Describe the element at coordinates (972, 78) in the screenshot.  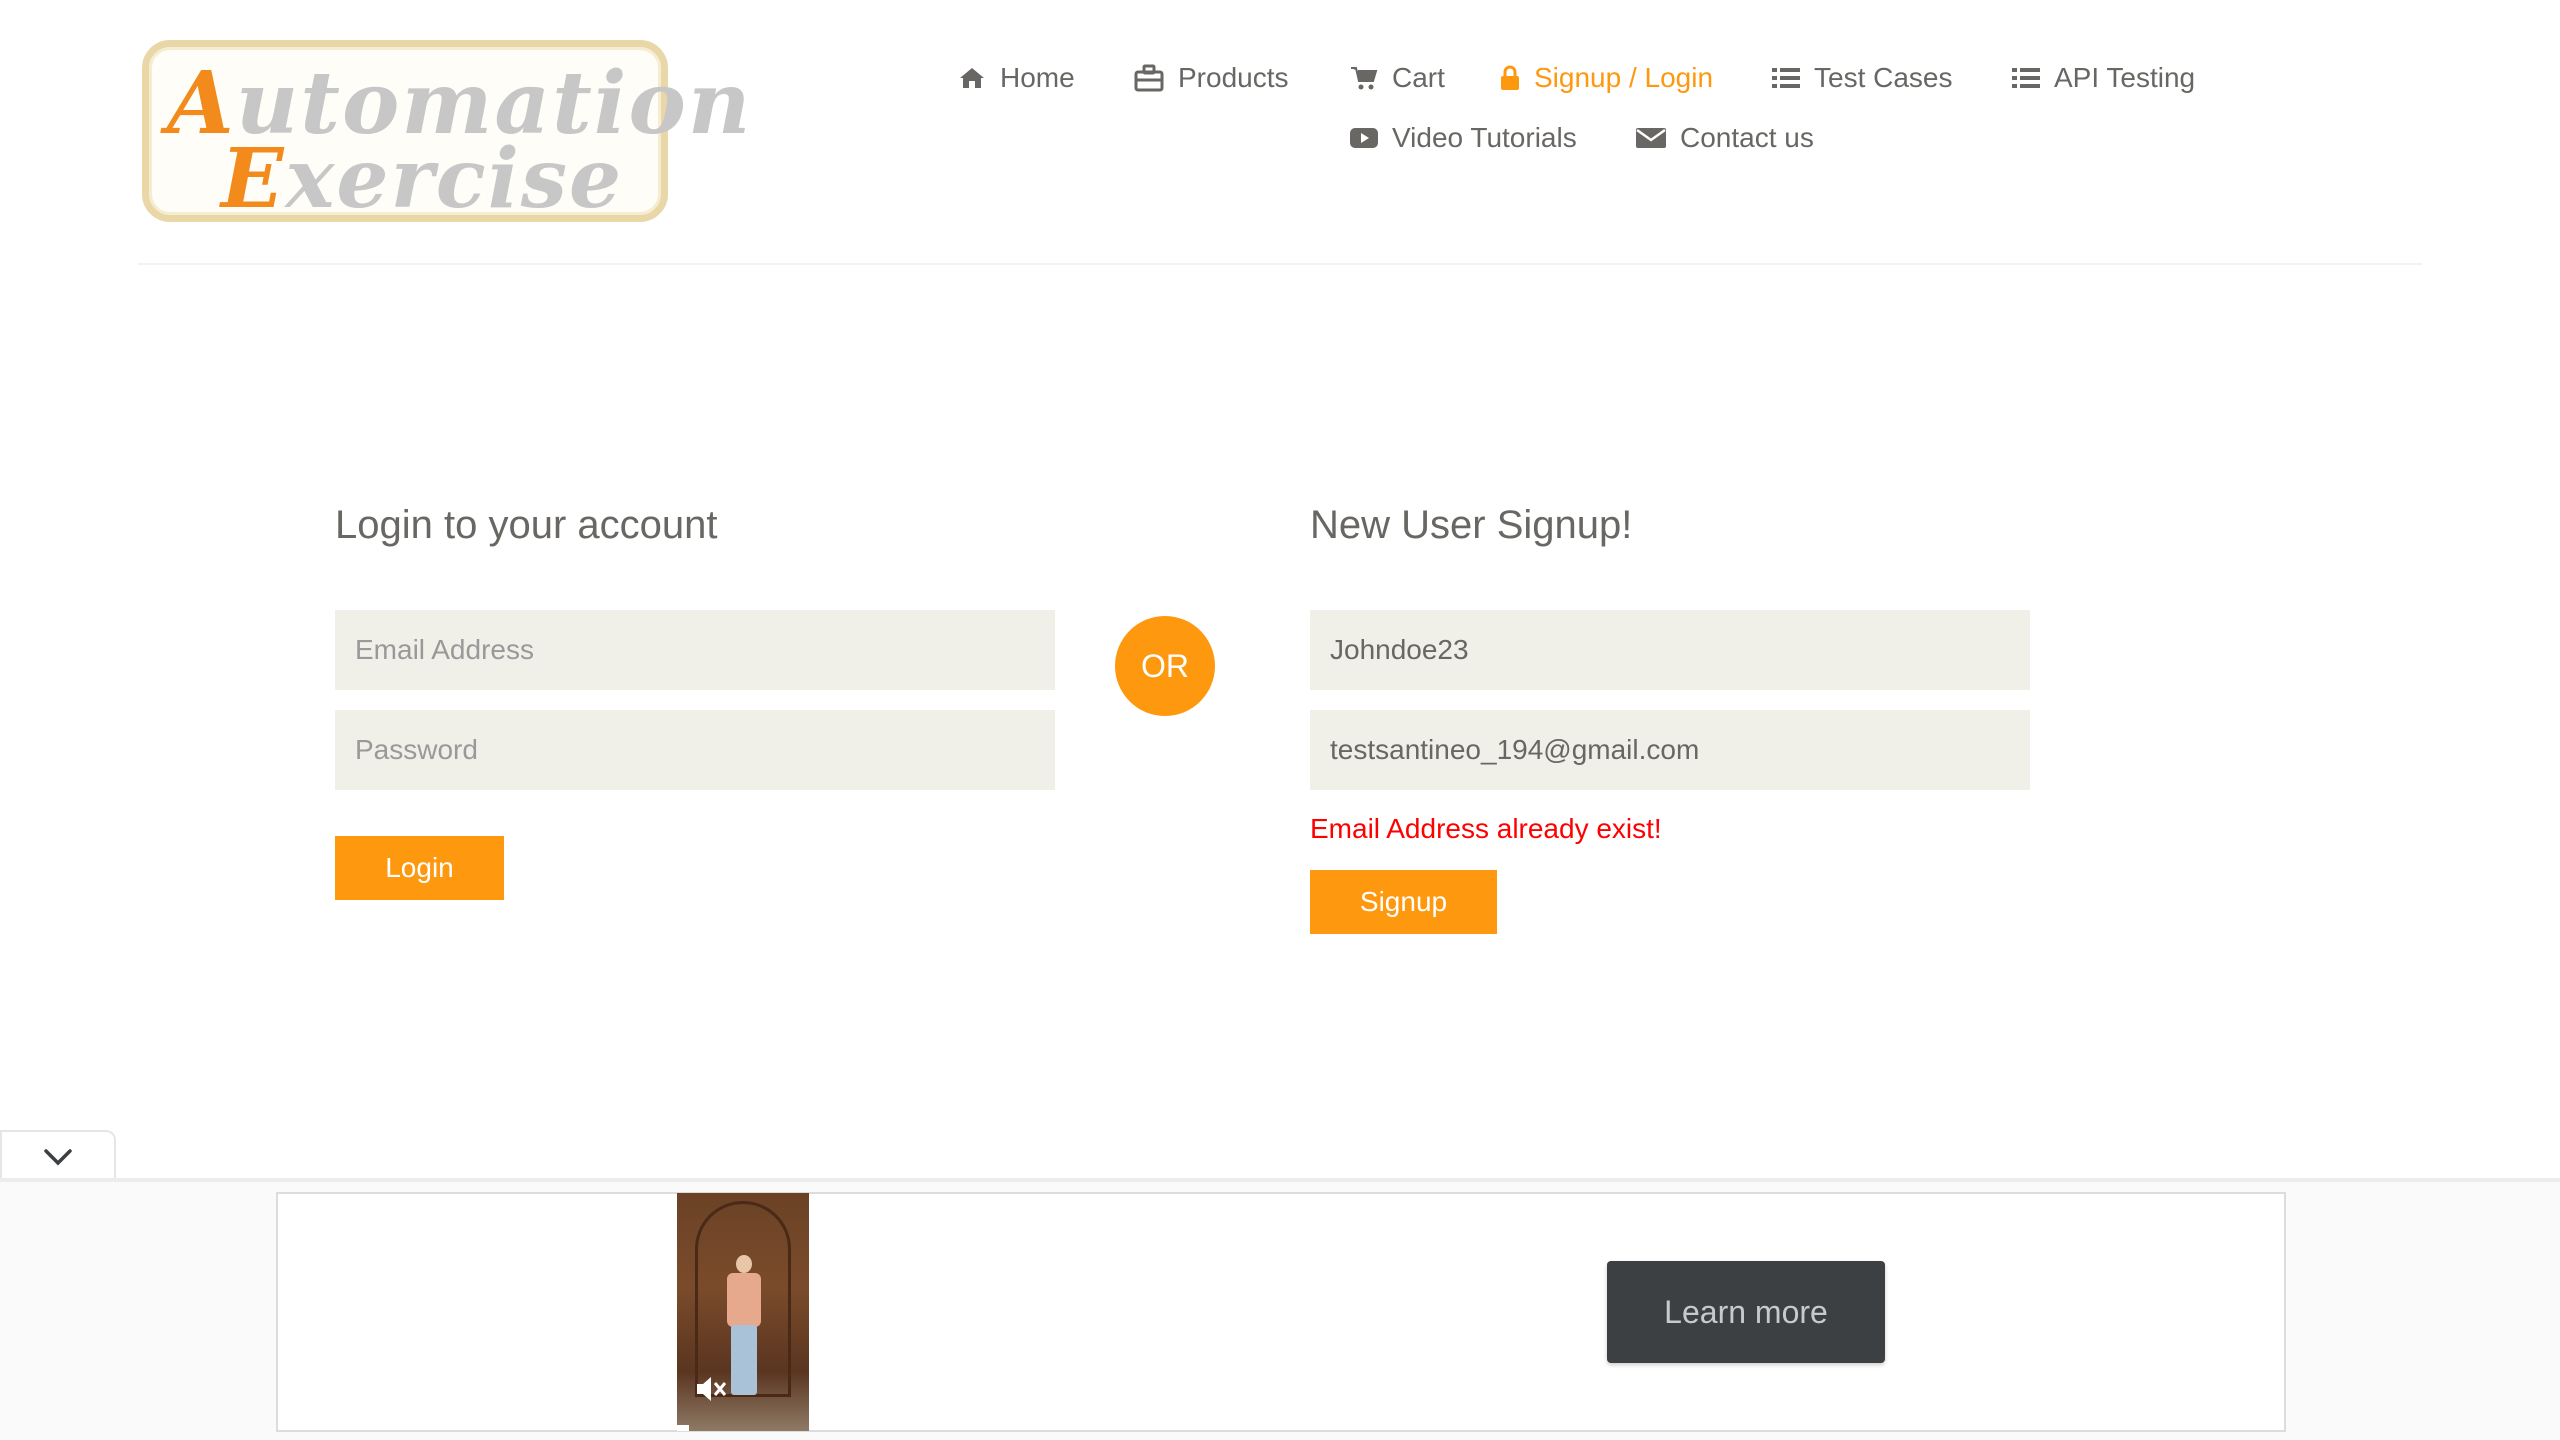
I see `home-icon` at that location.